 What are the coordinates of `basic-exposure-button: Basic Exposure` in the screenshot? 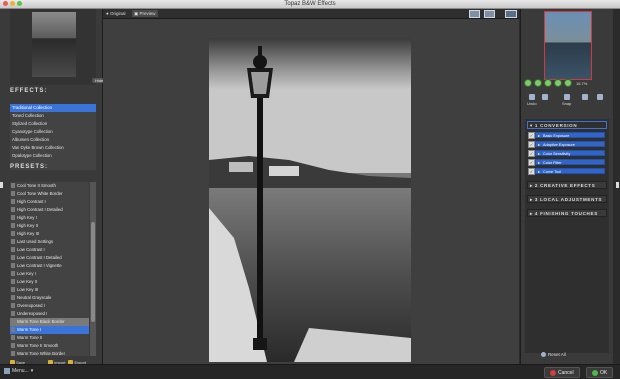 It's located at (570, 135).